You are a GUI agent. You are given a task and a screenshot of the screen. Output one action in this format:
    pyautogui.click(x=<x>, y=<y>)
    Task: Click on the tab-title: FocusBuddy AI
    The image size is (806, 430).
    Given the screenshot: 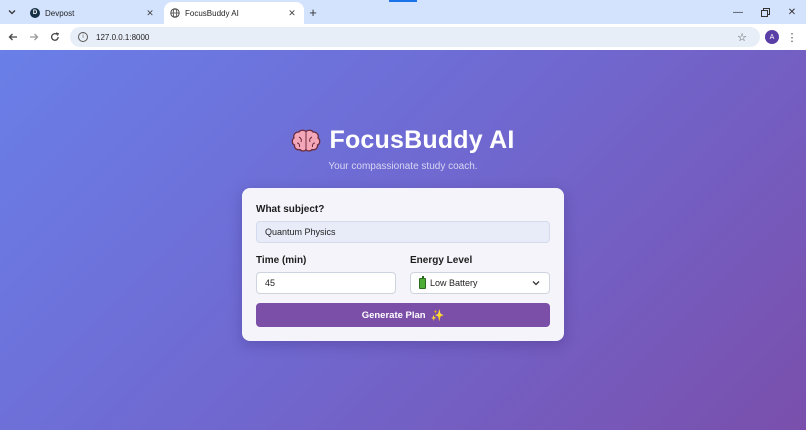 What is the action you would take?
    pyautogui.click(x=212, y=13)
    